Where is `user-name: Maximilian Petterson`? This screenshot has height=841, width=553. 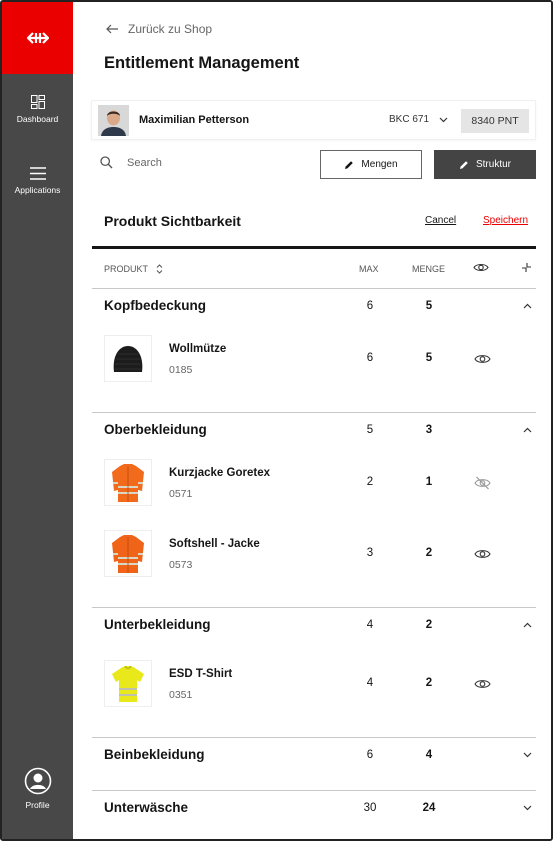 user-name: Maximilian Petterson is located at coordinates (194, 120).